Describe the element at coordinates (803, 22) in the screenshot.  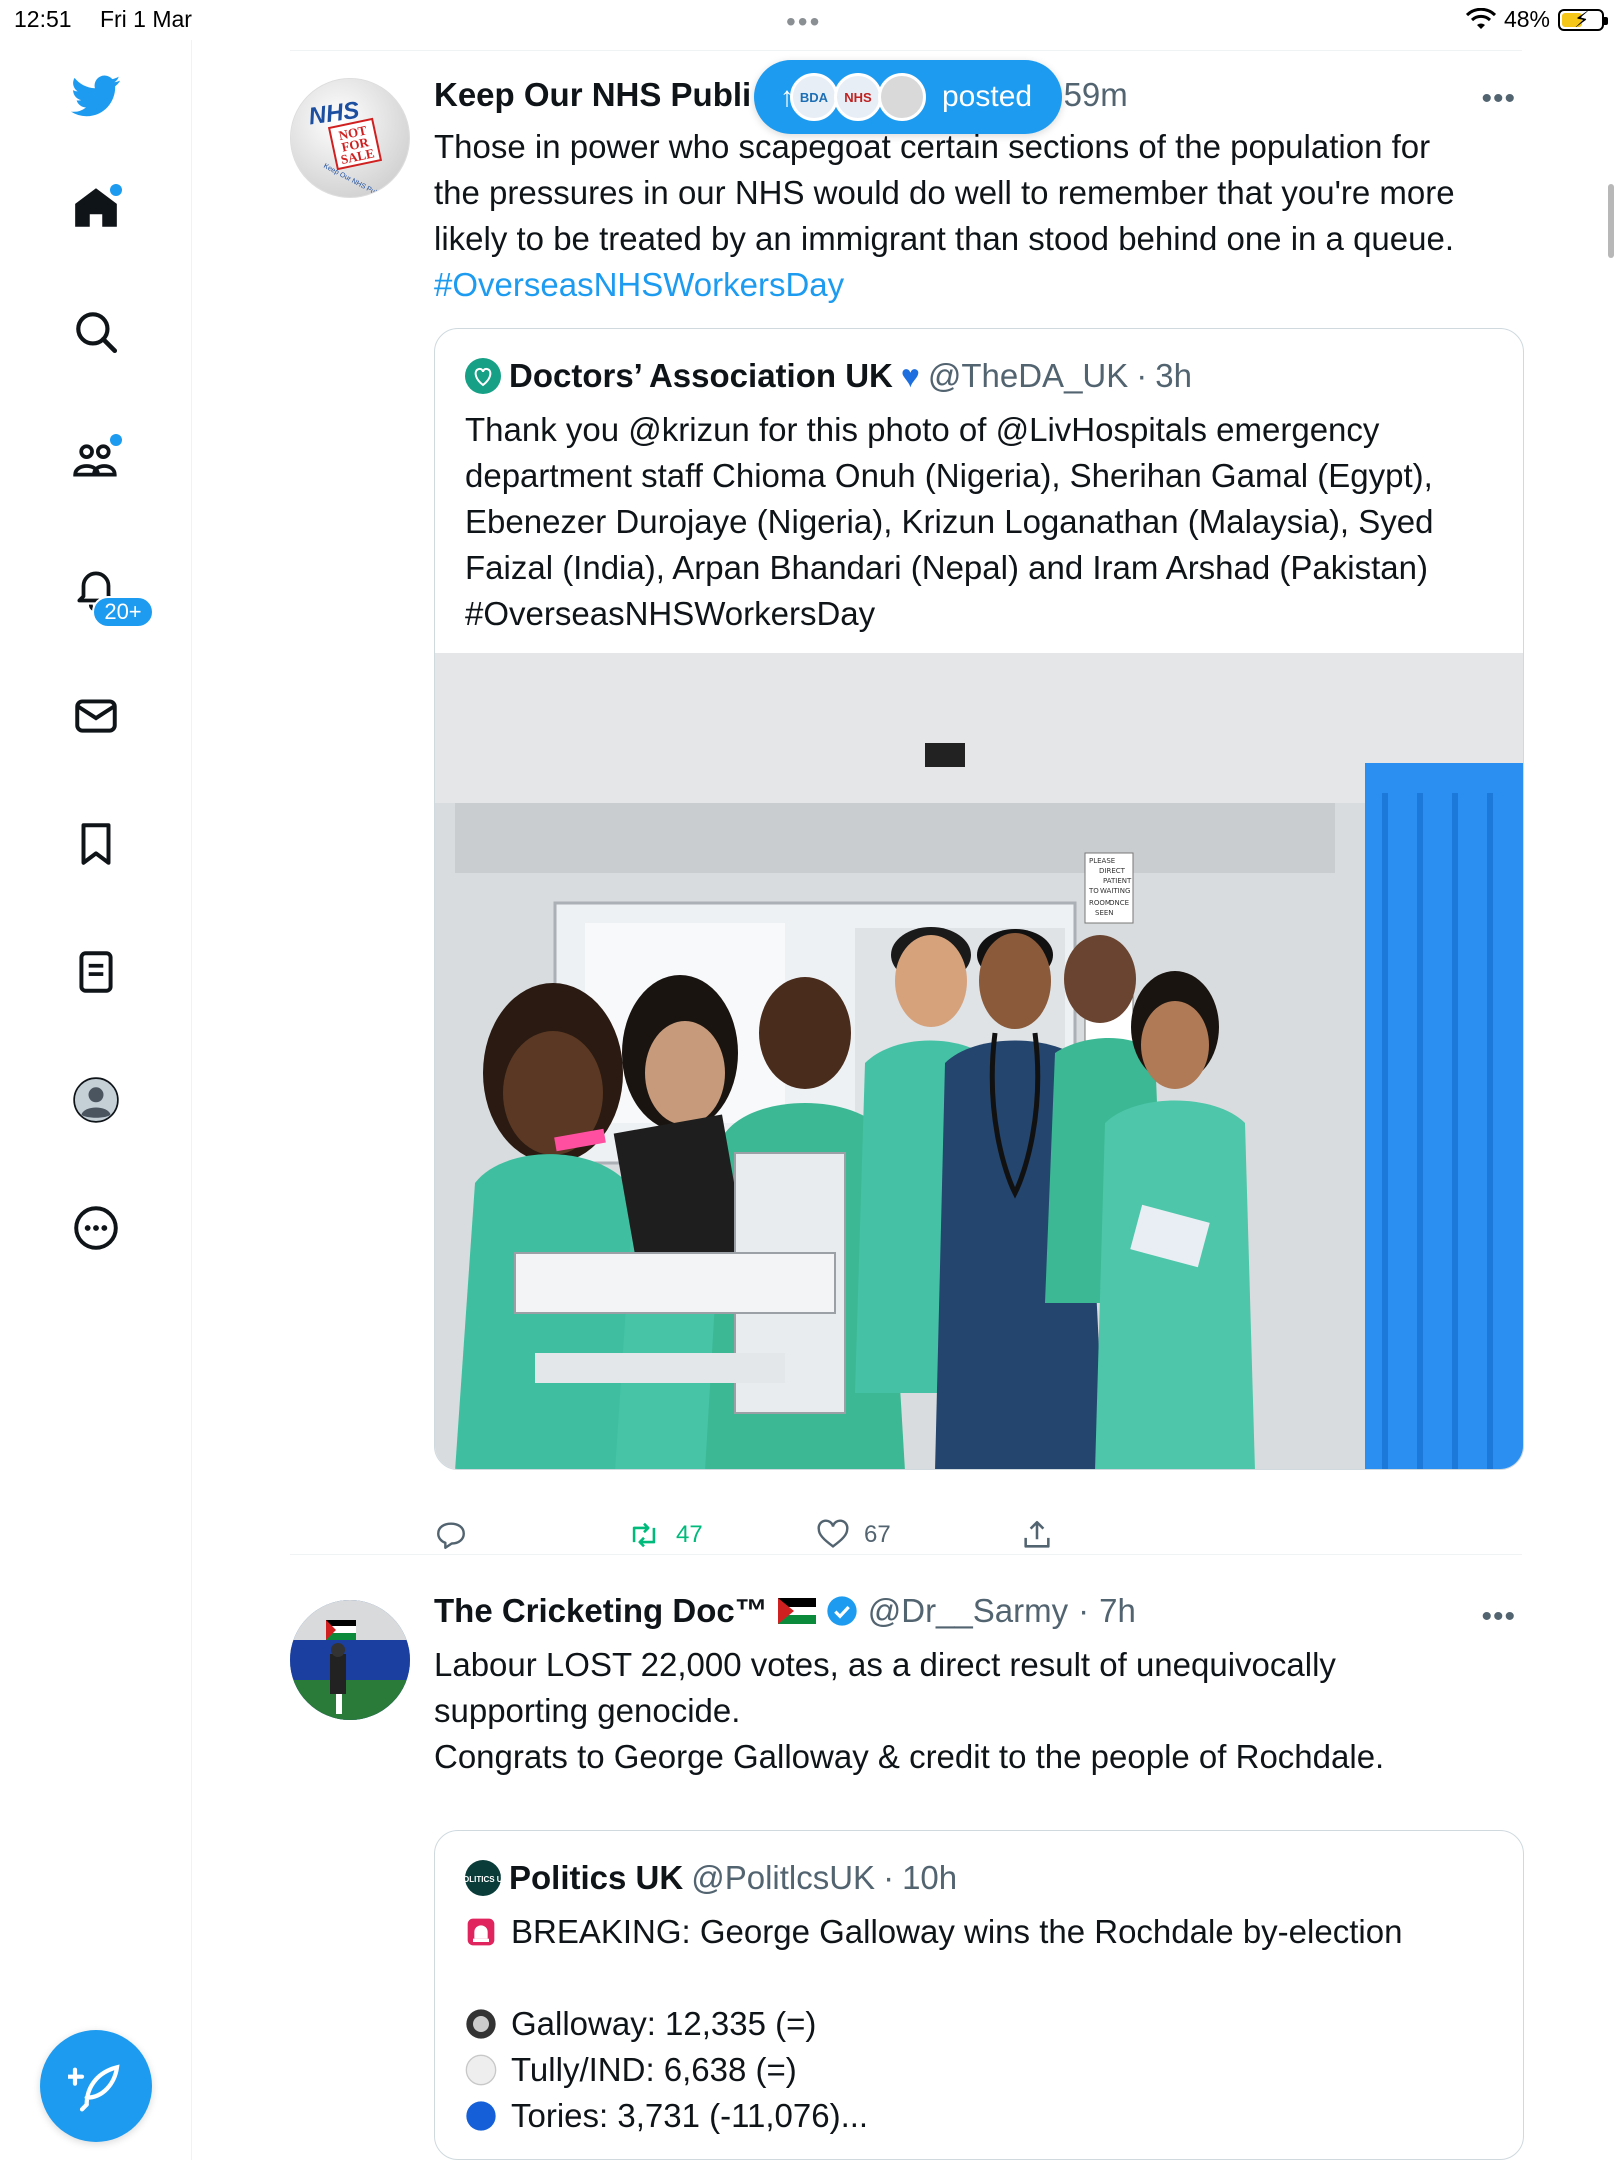
I see `multitasking-dots-icon: •••` at that location.